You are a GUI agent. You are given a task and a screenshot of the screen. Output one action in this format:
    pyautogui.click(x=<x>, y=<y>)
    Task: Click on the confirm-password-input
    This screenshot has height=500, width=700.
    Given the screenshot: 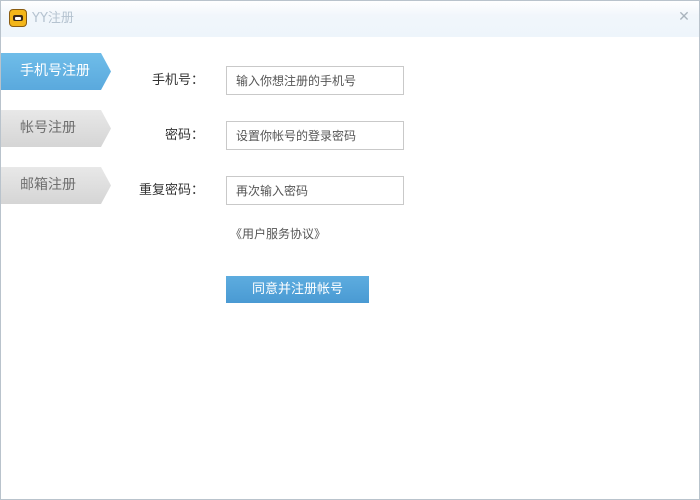 What is the action you would take?
    pyautogui.click(x=315, y=190)
    